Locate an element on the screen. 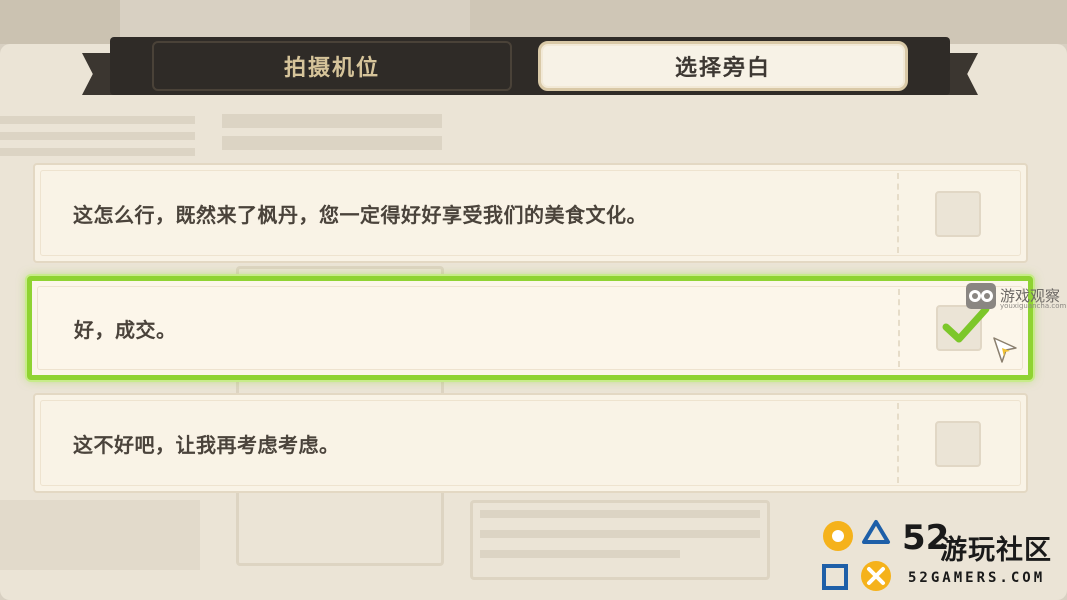  option-text: 这不好吧，让我再考虑考虑。 is located at coordinates (206, 444).